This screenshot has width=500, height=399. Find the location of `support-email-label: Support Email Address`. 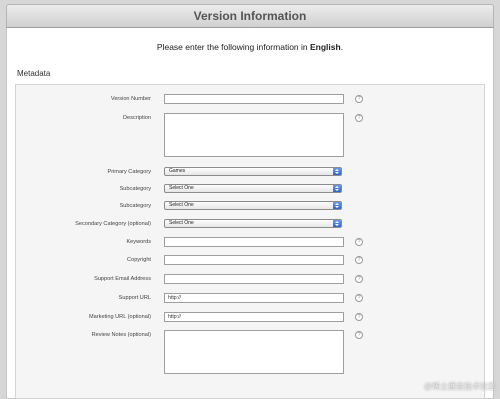

support-email-label: Support Email Address is located at coordinates (122, 279).